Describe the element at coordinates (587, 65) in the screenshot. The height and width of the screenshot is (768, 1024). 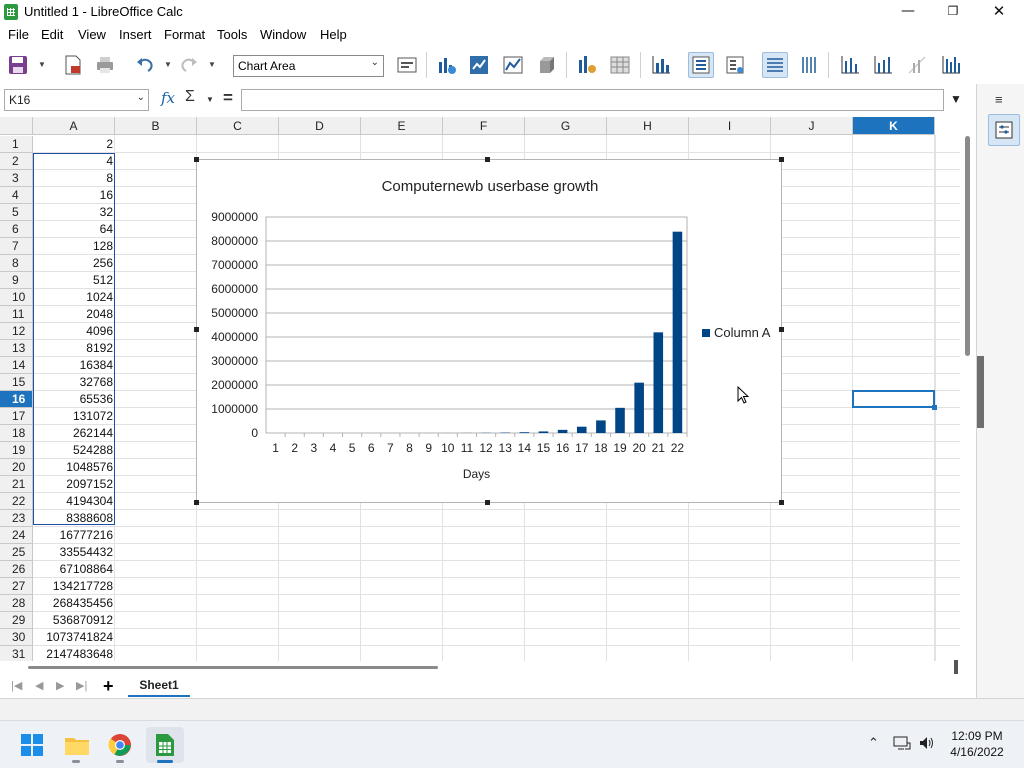
I see `data-series-icon` at that location.